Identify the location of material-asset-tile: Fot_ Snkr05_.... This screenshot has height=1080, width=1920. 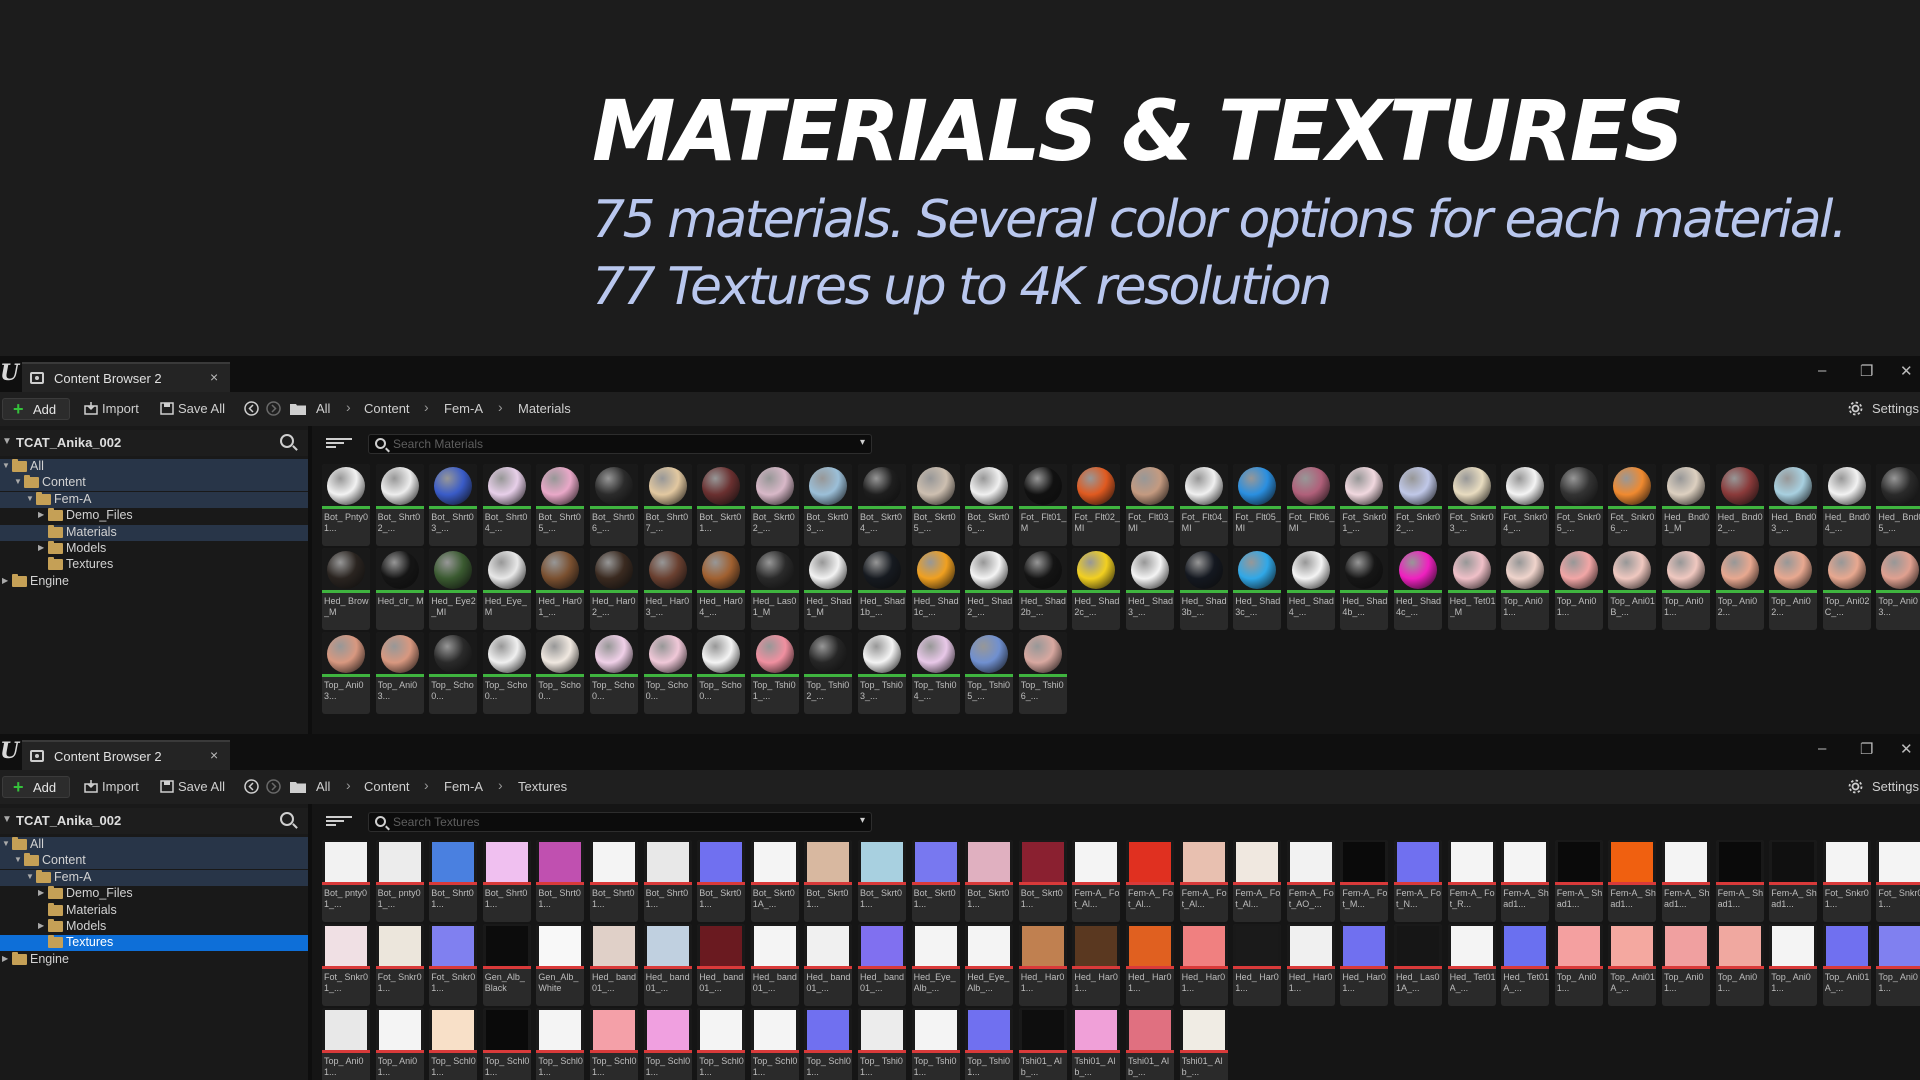
(1578, 505).